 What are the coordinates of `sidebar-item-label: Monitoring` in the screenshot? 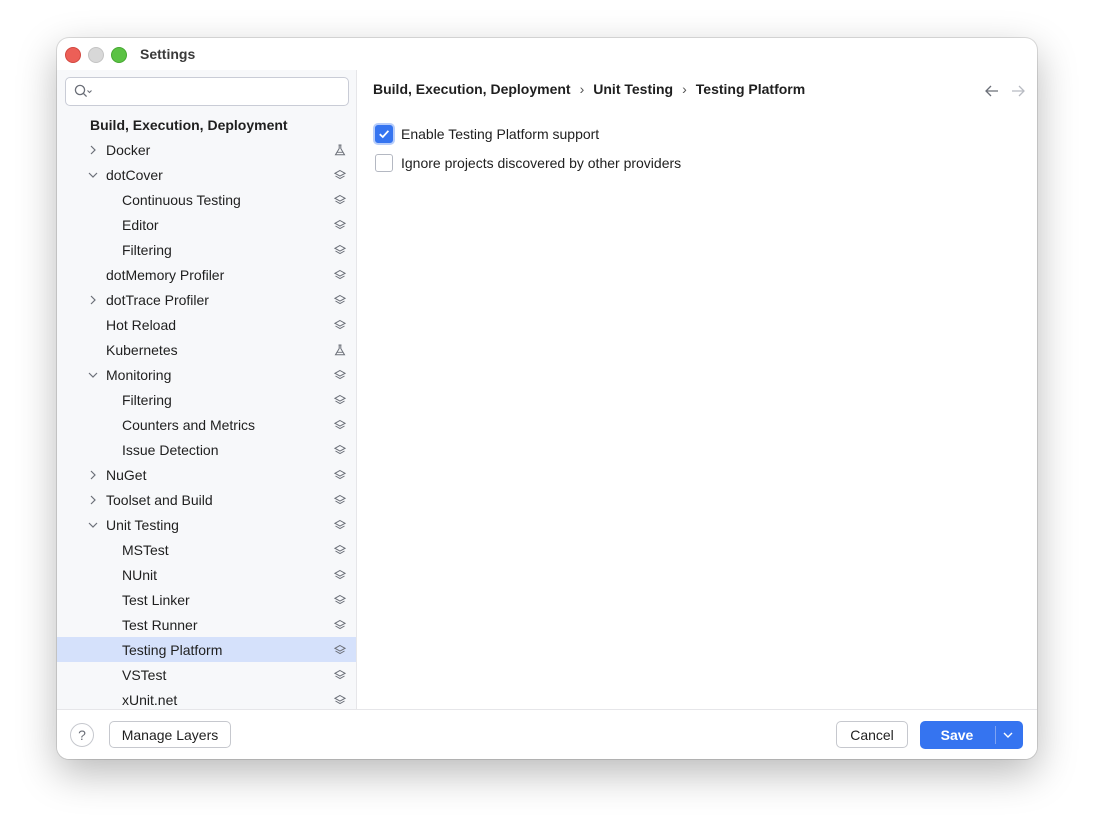 It's located at (139, 375).